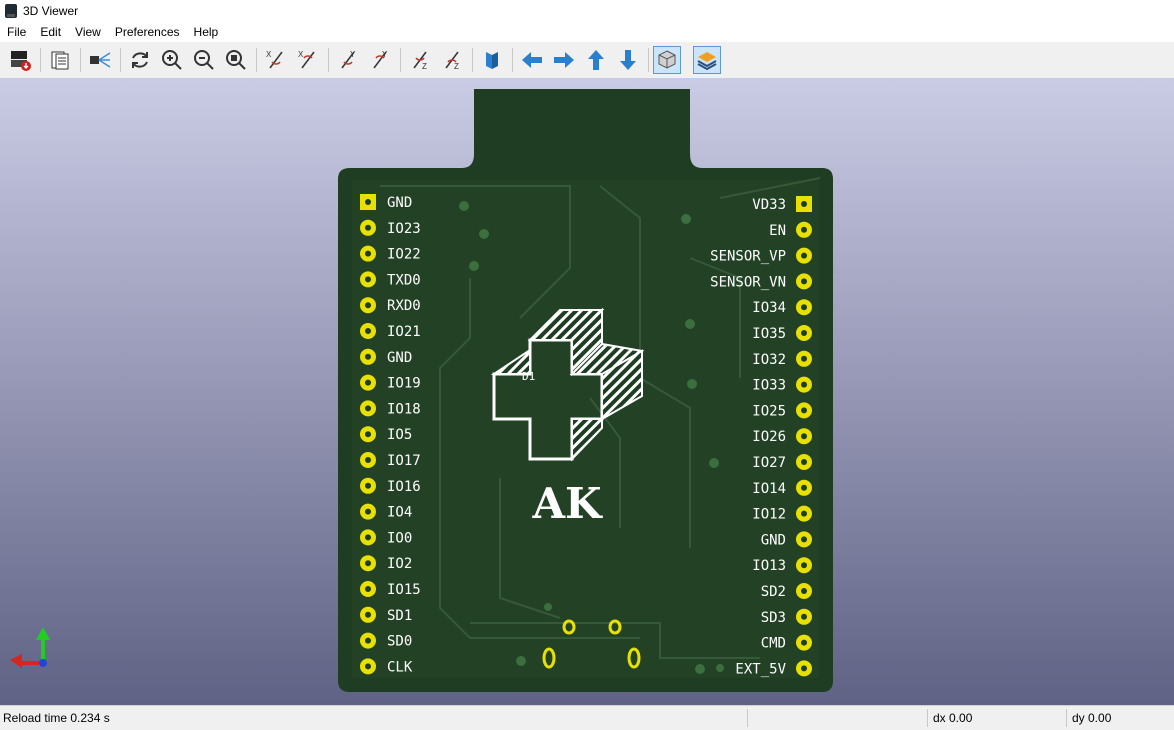 This screenshot has width=1174, height=730. Describe the element at coordinates (528, 376) in the screenshot. I see `ref-designator: D1` at that location.